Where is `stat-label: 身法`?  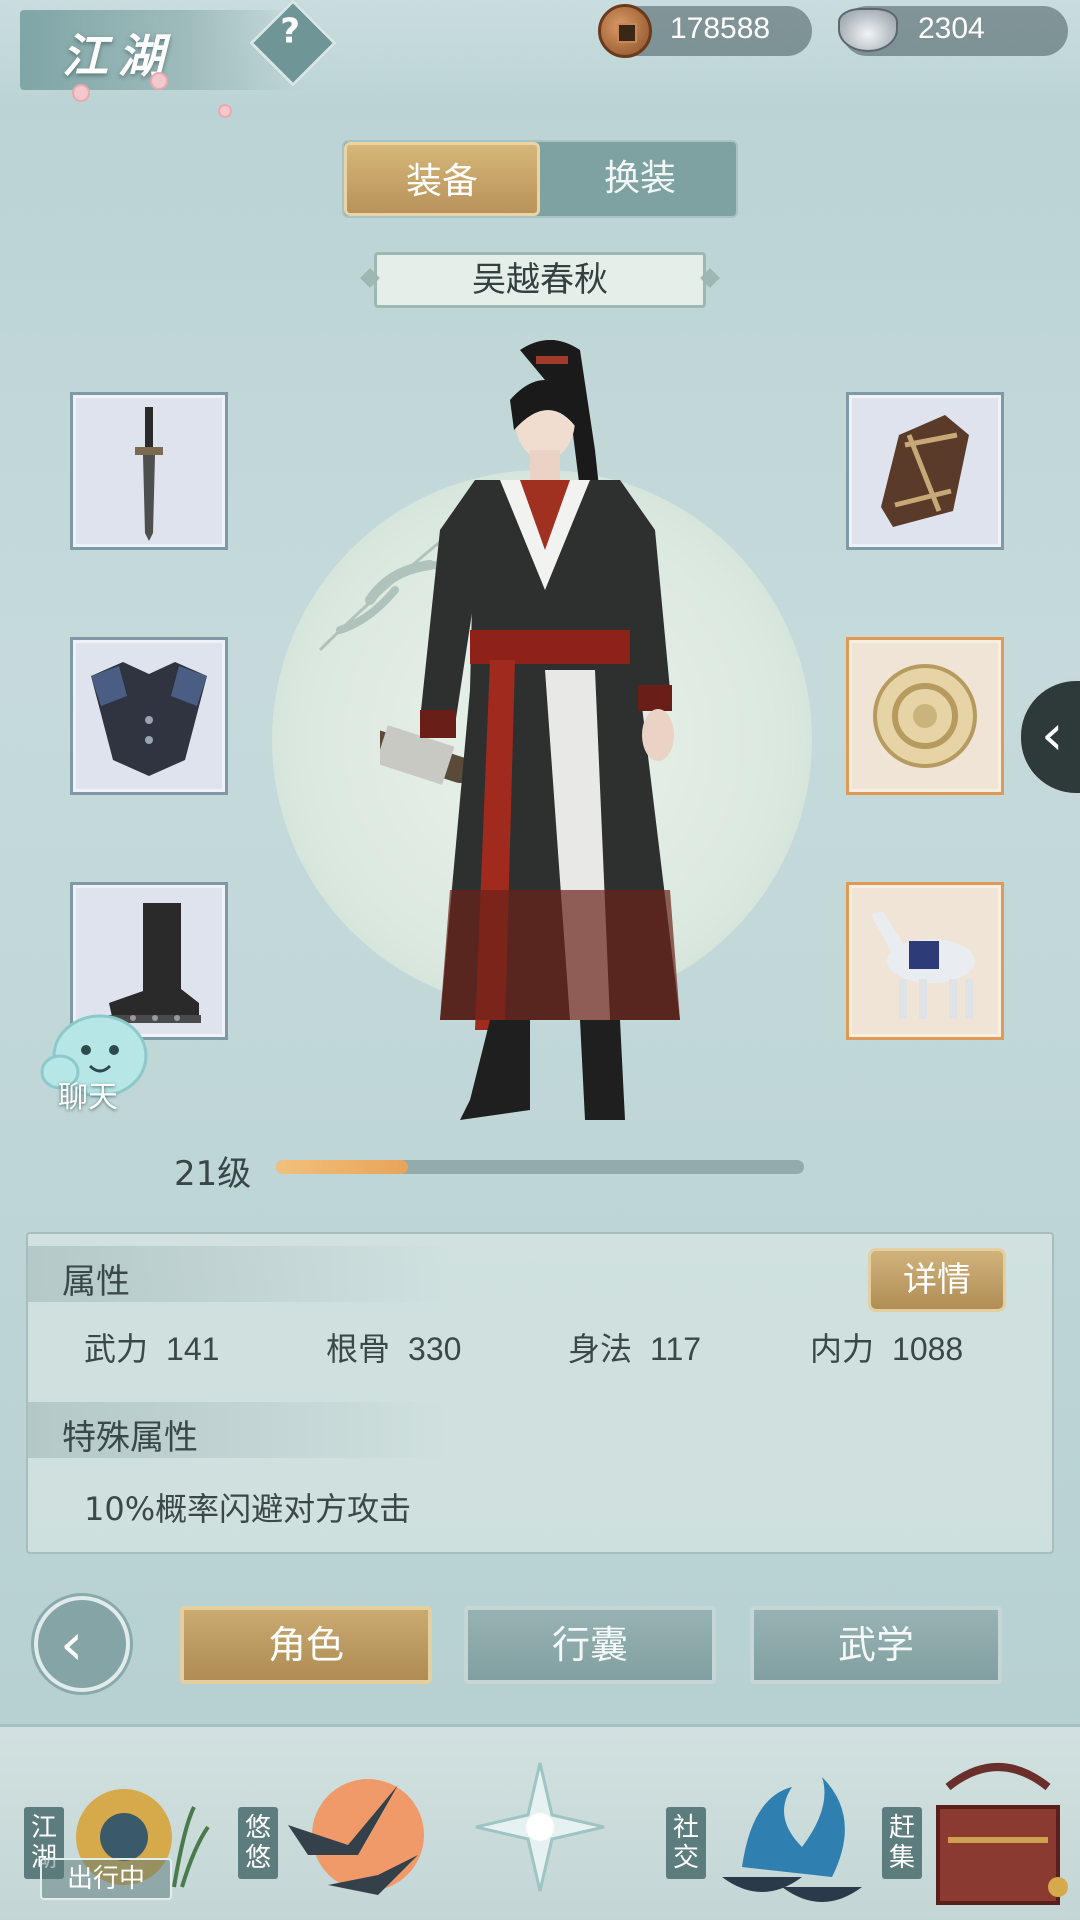
stat-label: 身法 is located at coordinates (600, 1349).